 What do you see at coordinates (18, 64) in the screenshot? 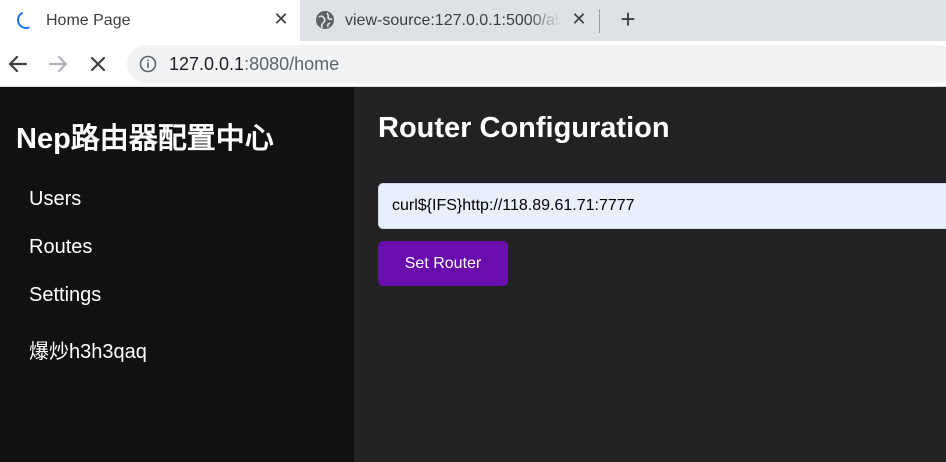
I see `back-arrow-icon` at bounding box center [18, 64].